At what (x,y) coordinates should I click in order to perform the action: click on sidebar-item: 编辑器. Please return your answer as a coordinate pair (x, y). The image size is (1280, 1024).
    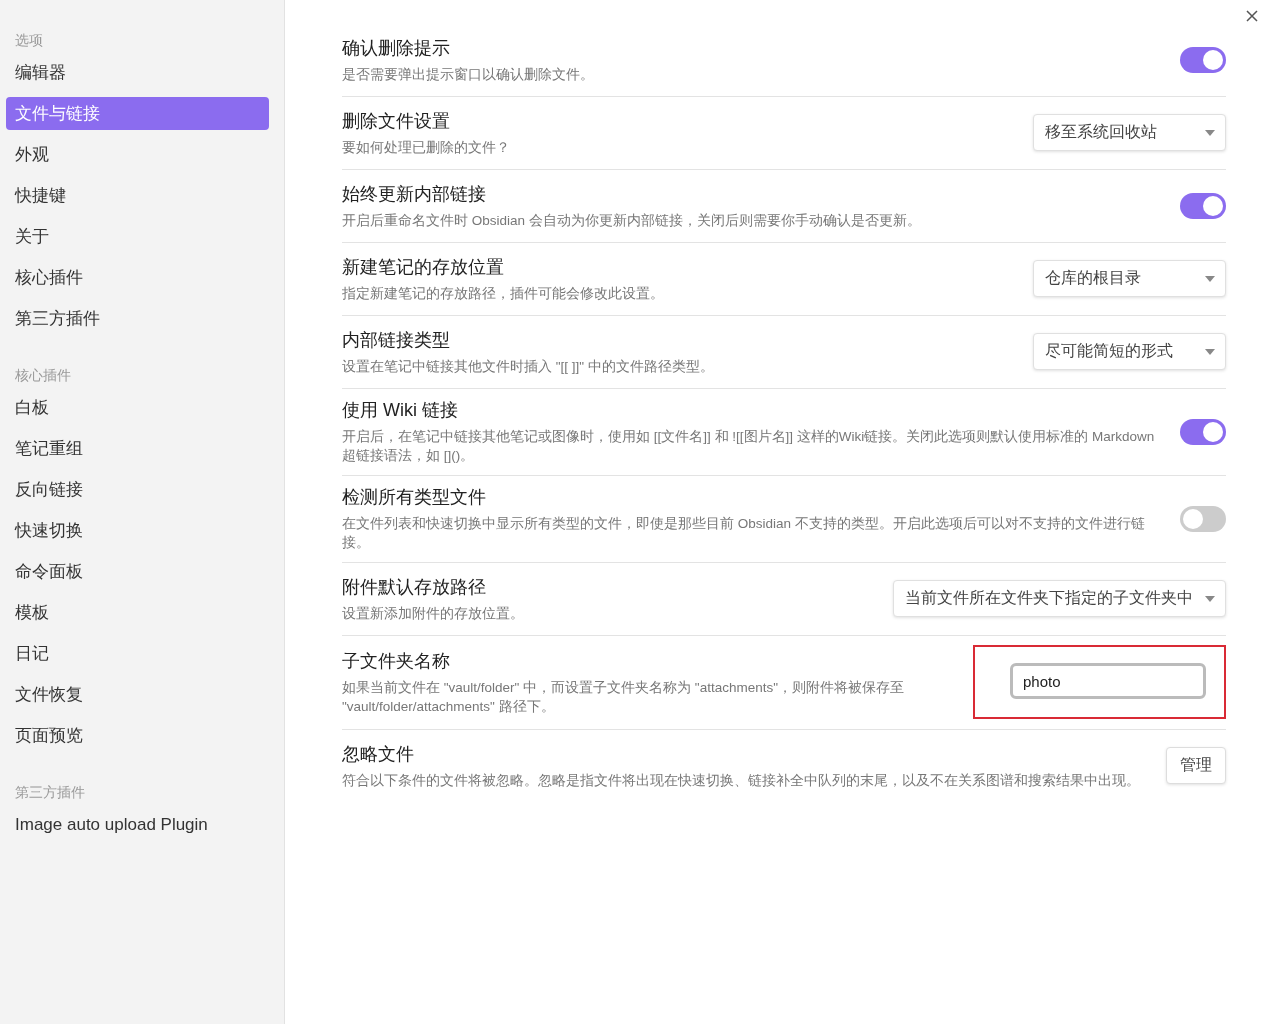
    Looking at the image, I should click on (137, 72).